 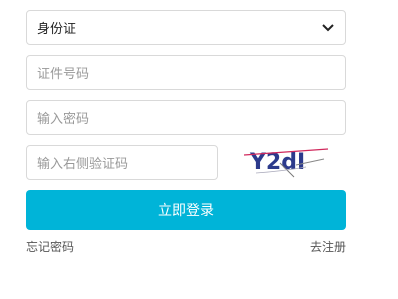 I want to click on captcha-placeholder: 输入右侧验证码, so click(x=83, y=164).